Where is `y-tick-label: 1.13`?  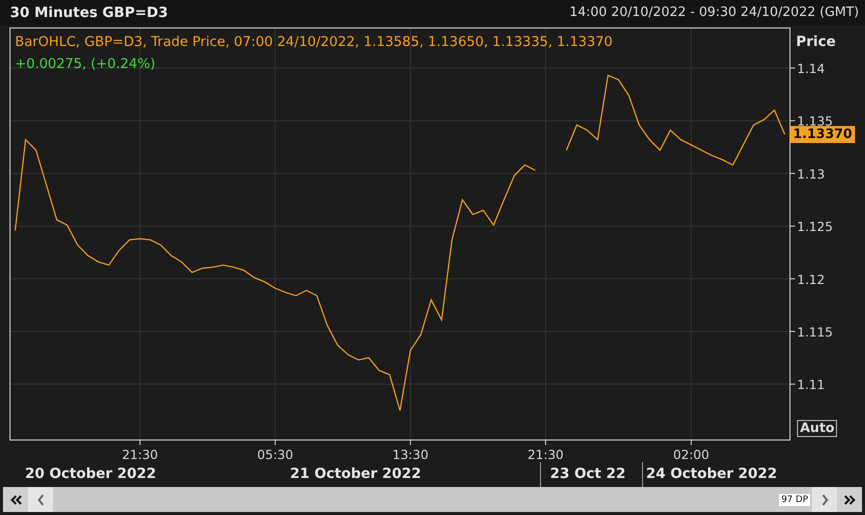 y-tick-label: 1.13 is located at coordinates (811, 174).